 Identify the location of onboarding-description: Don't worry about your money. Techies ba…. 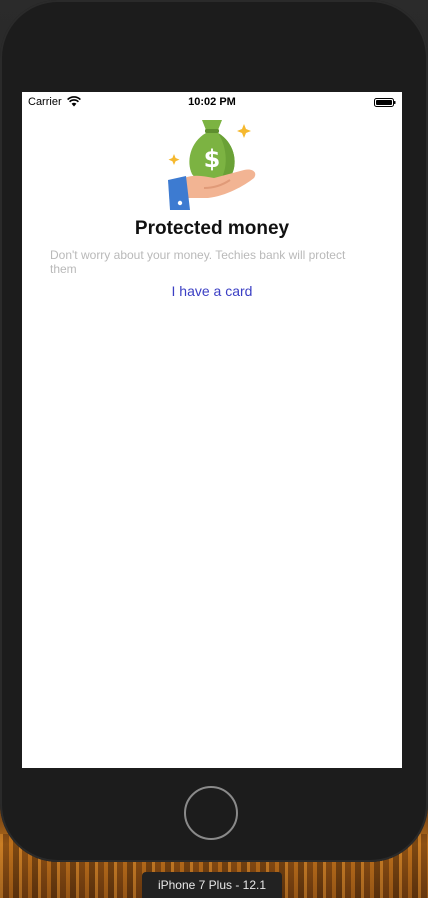
(198, 262).